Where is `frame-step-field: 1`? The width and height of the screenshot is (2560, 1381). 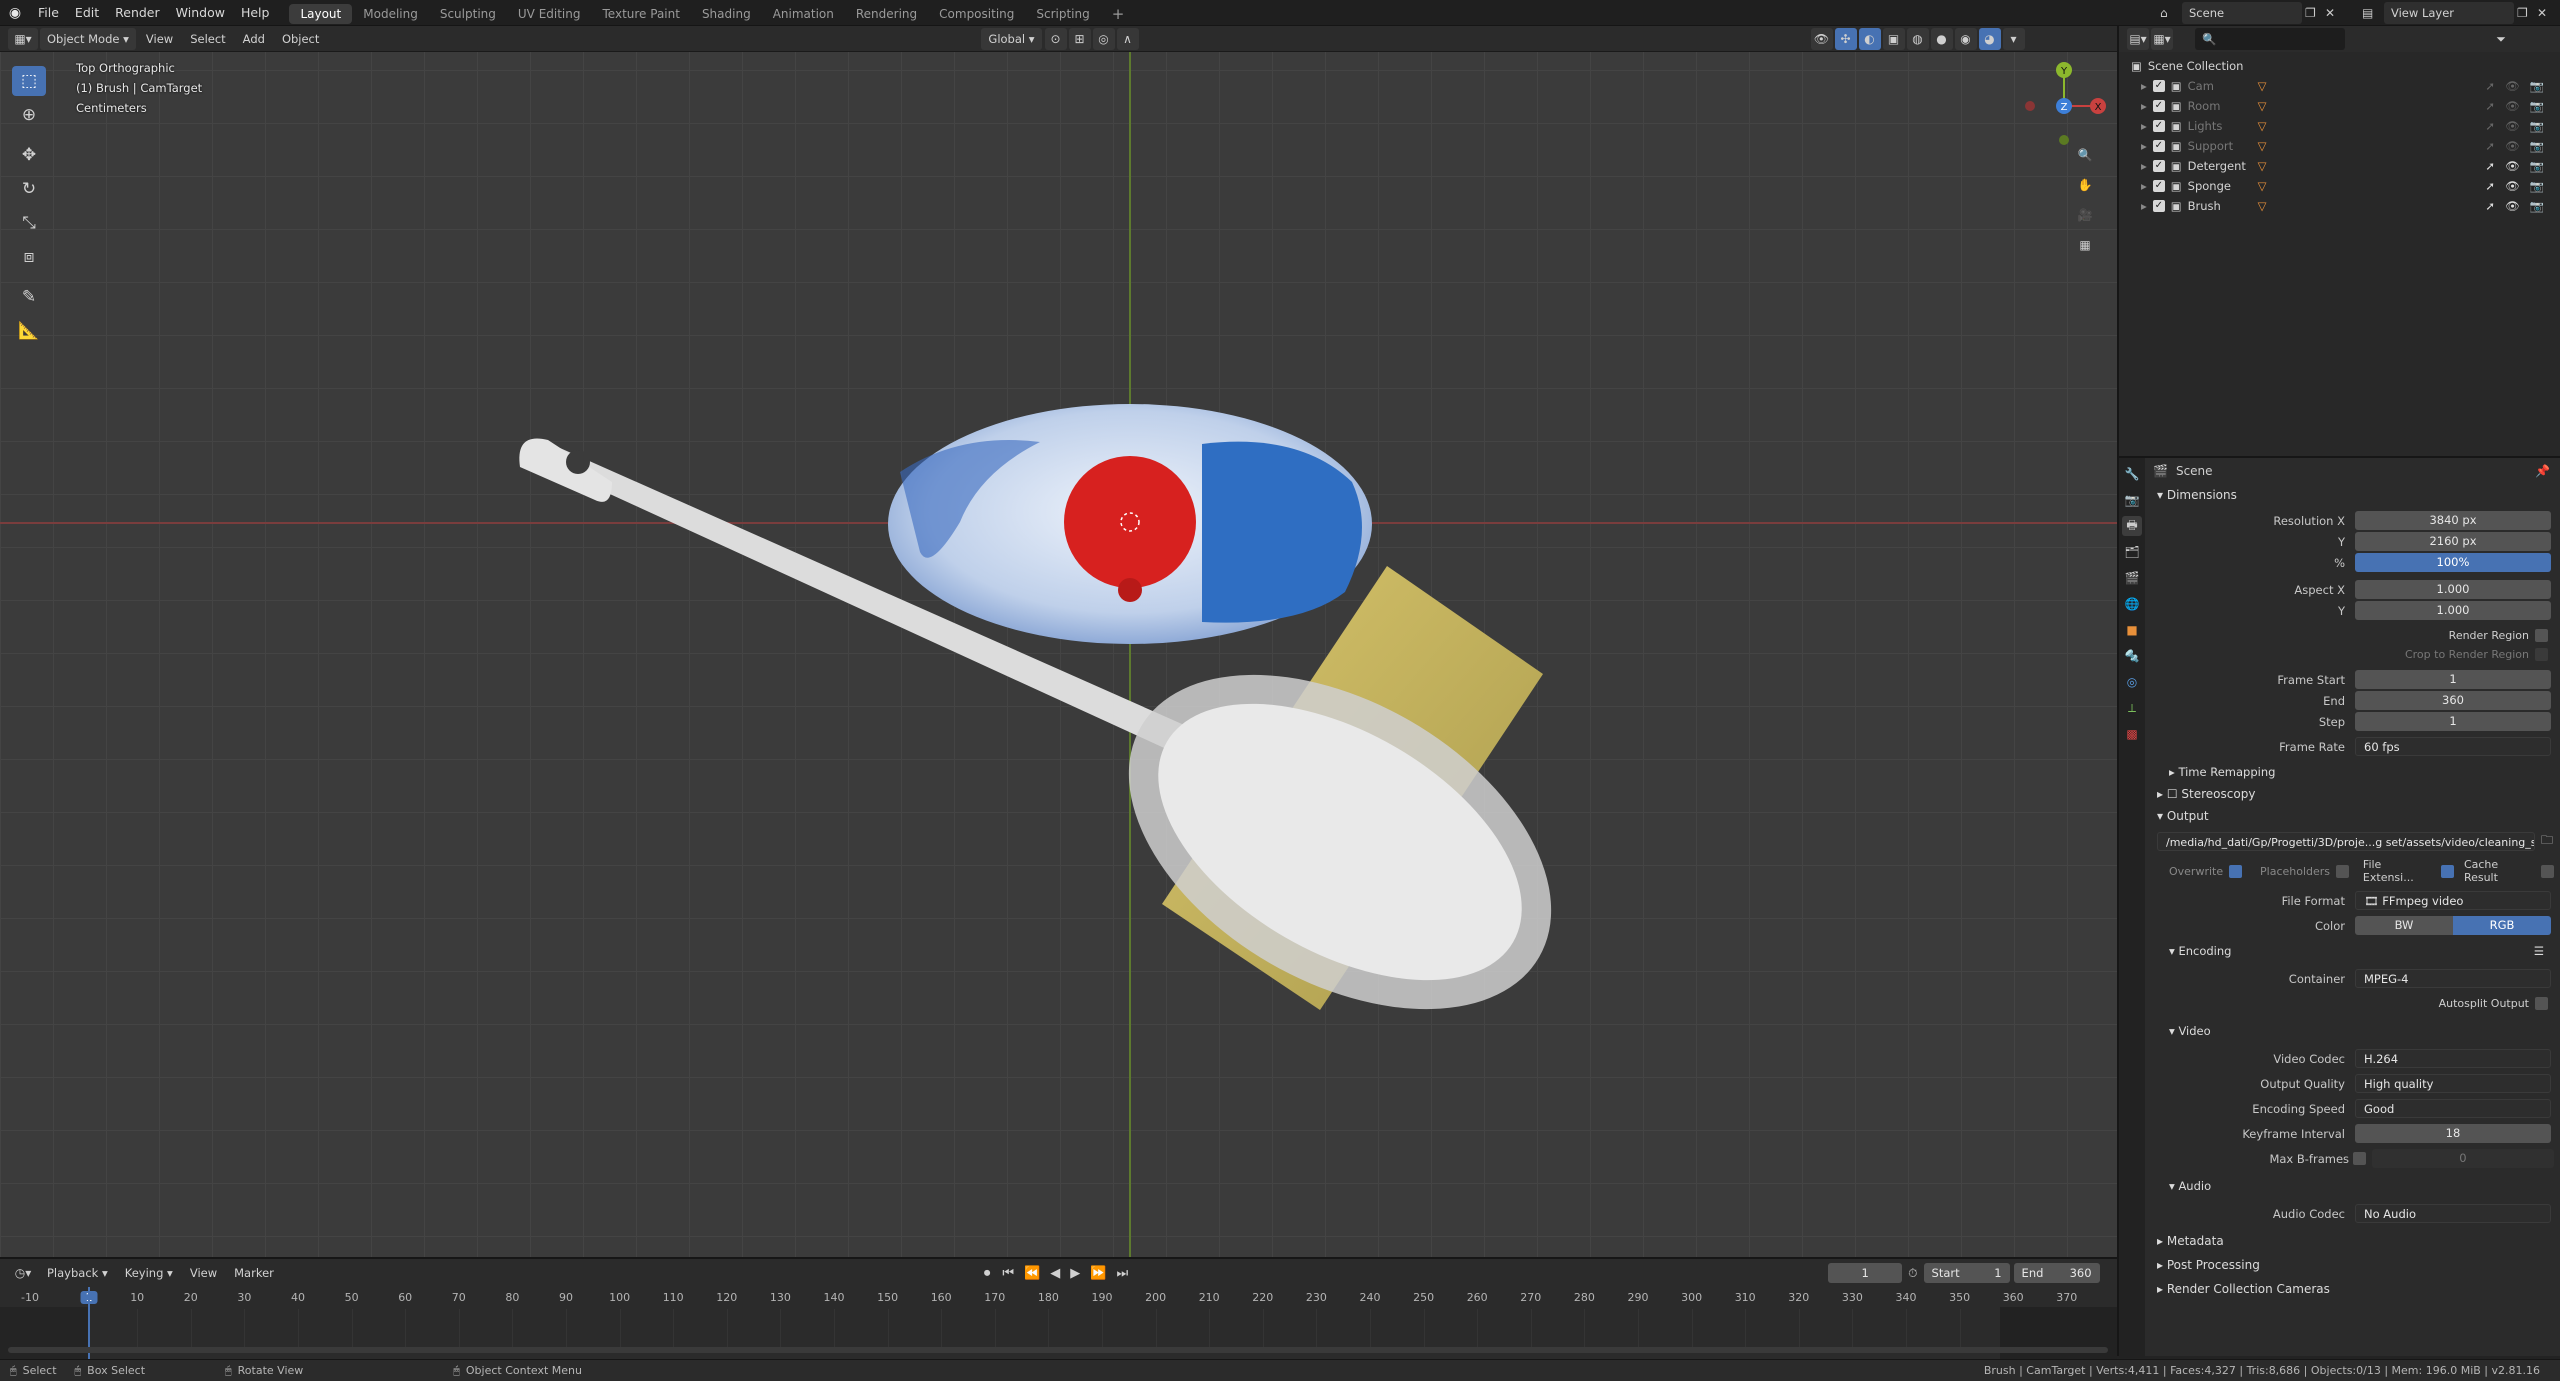 frame-step-field: 1 is located at coordinates (2453, 721).